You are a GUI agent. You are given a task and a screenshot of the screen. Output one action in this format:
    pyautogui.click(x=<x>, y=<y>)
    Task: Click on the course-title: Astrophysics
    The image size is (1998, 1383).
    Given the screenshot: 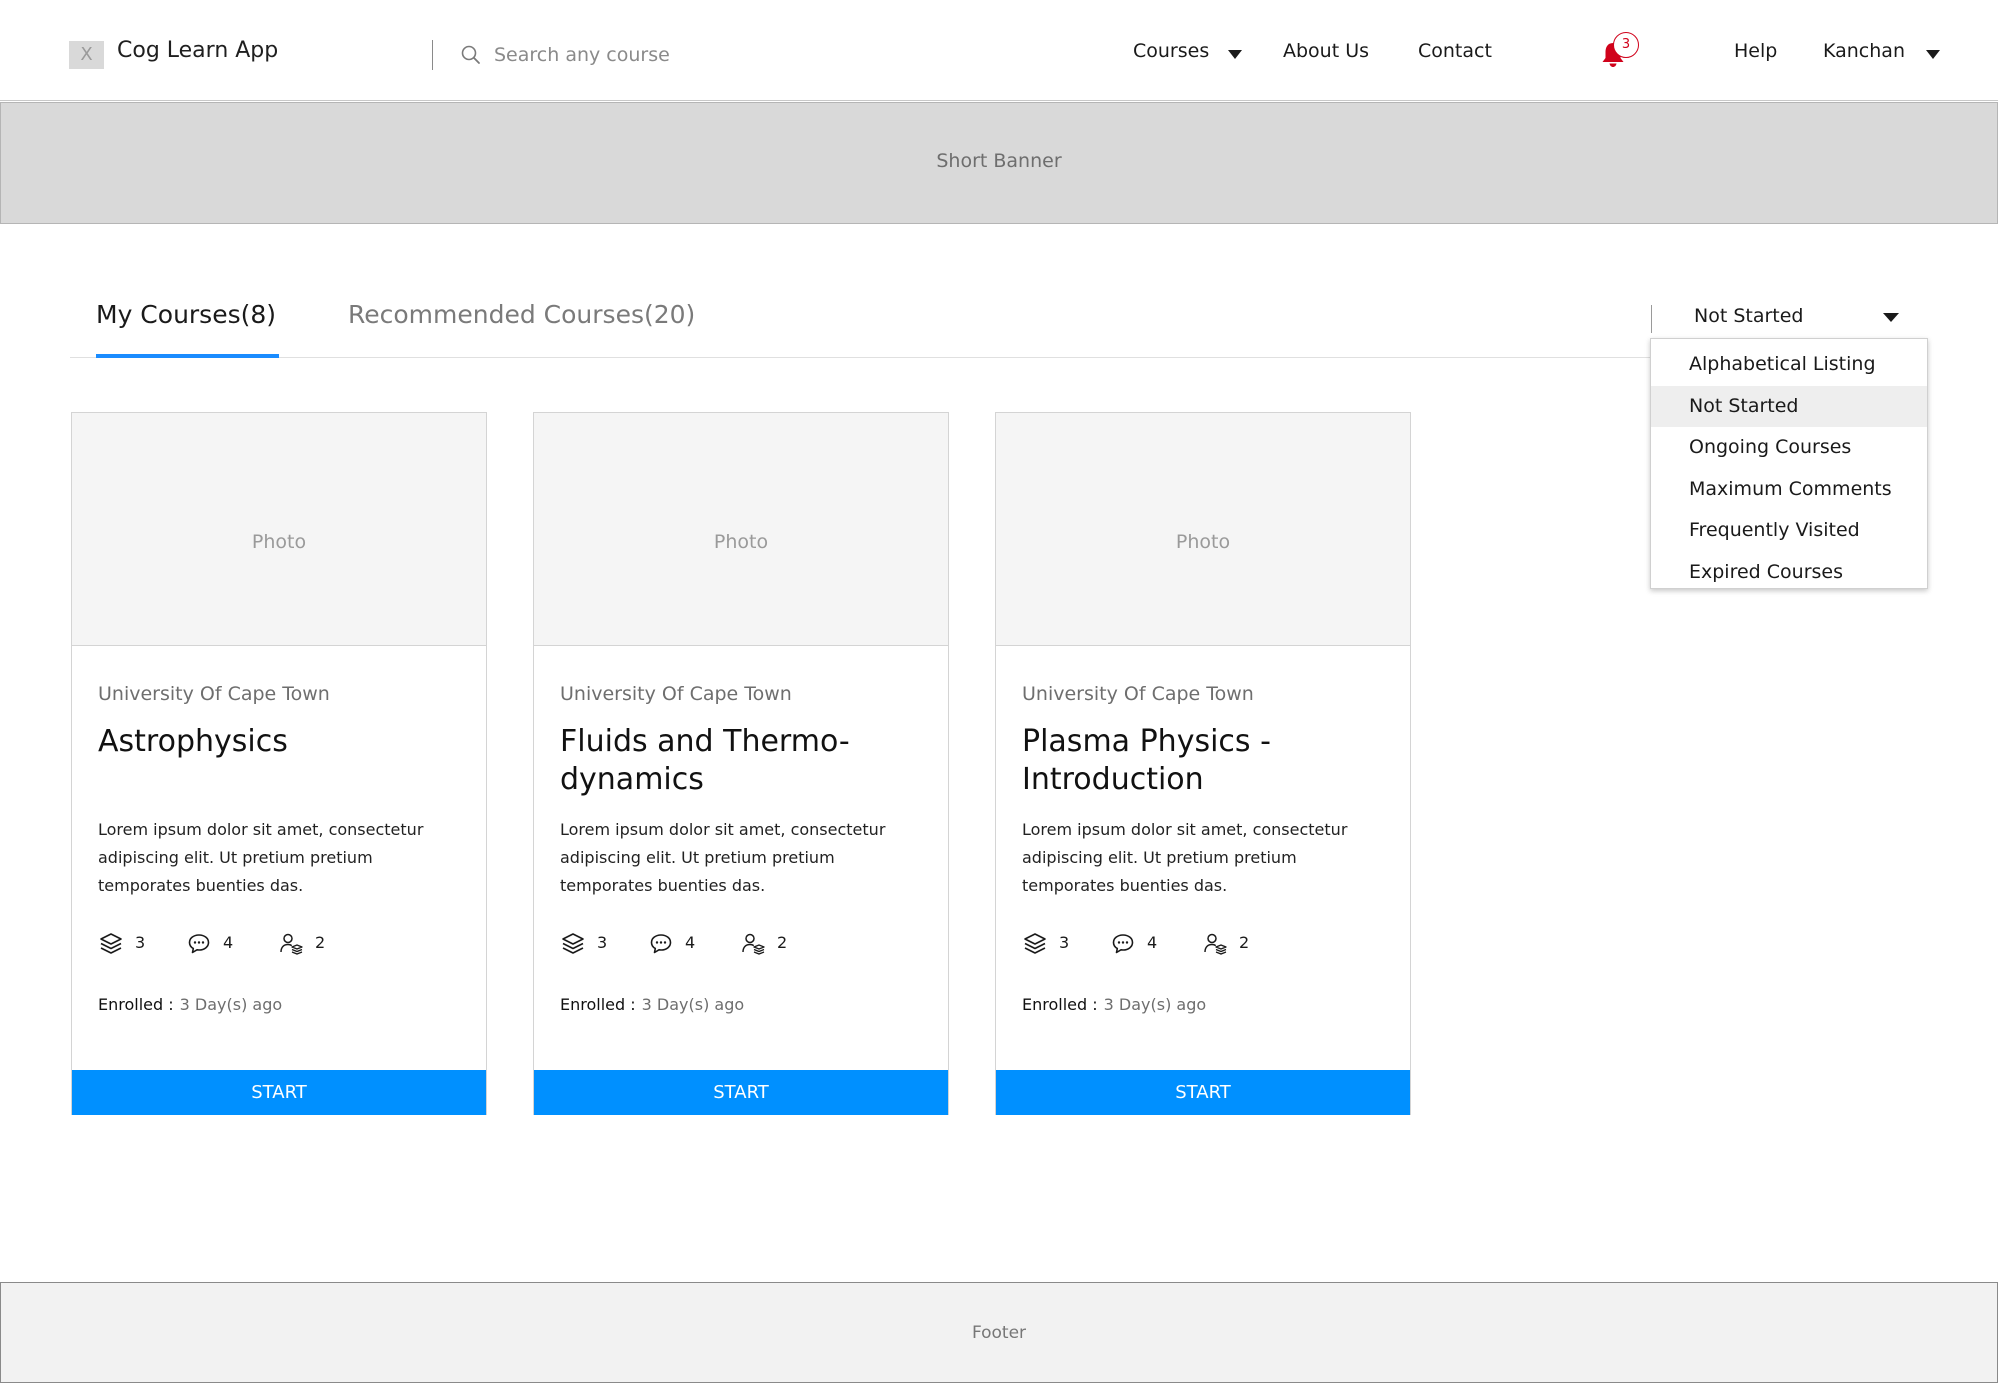 What is the action you would take?
    pyautogui.click(x=283, y=742)
    